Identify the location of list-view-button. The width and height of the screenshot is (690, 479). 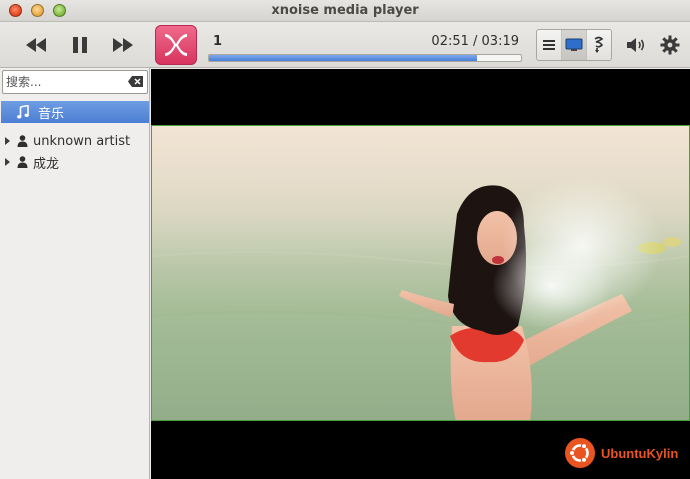
(549, 45).